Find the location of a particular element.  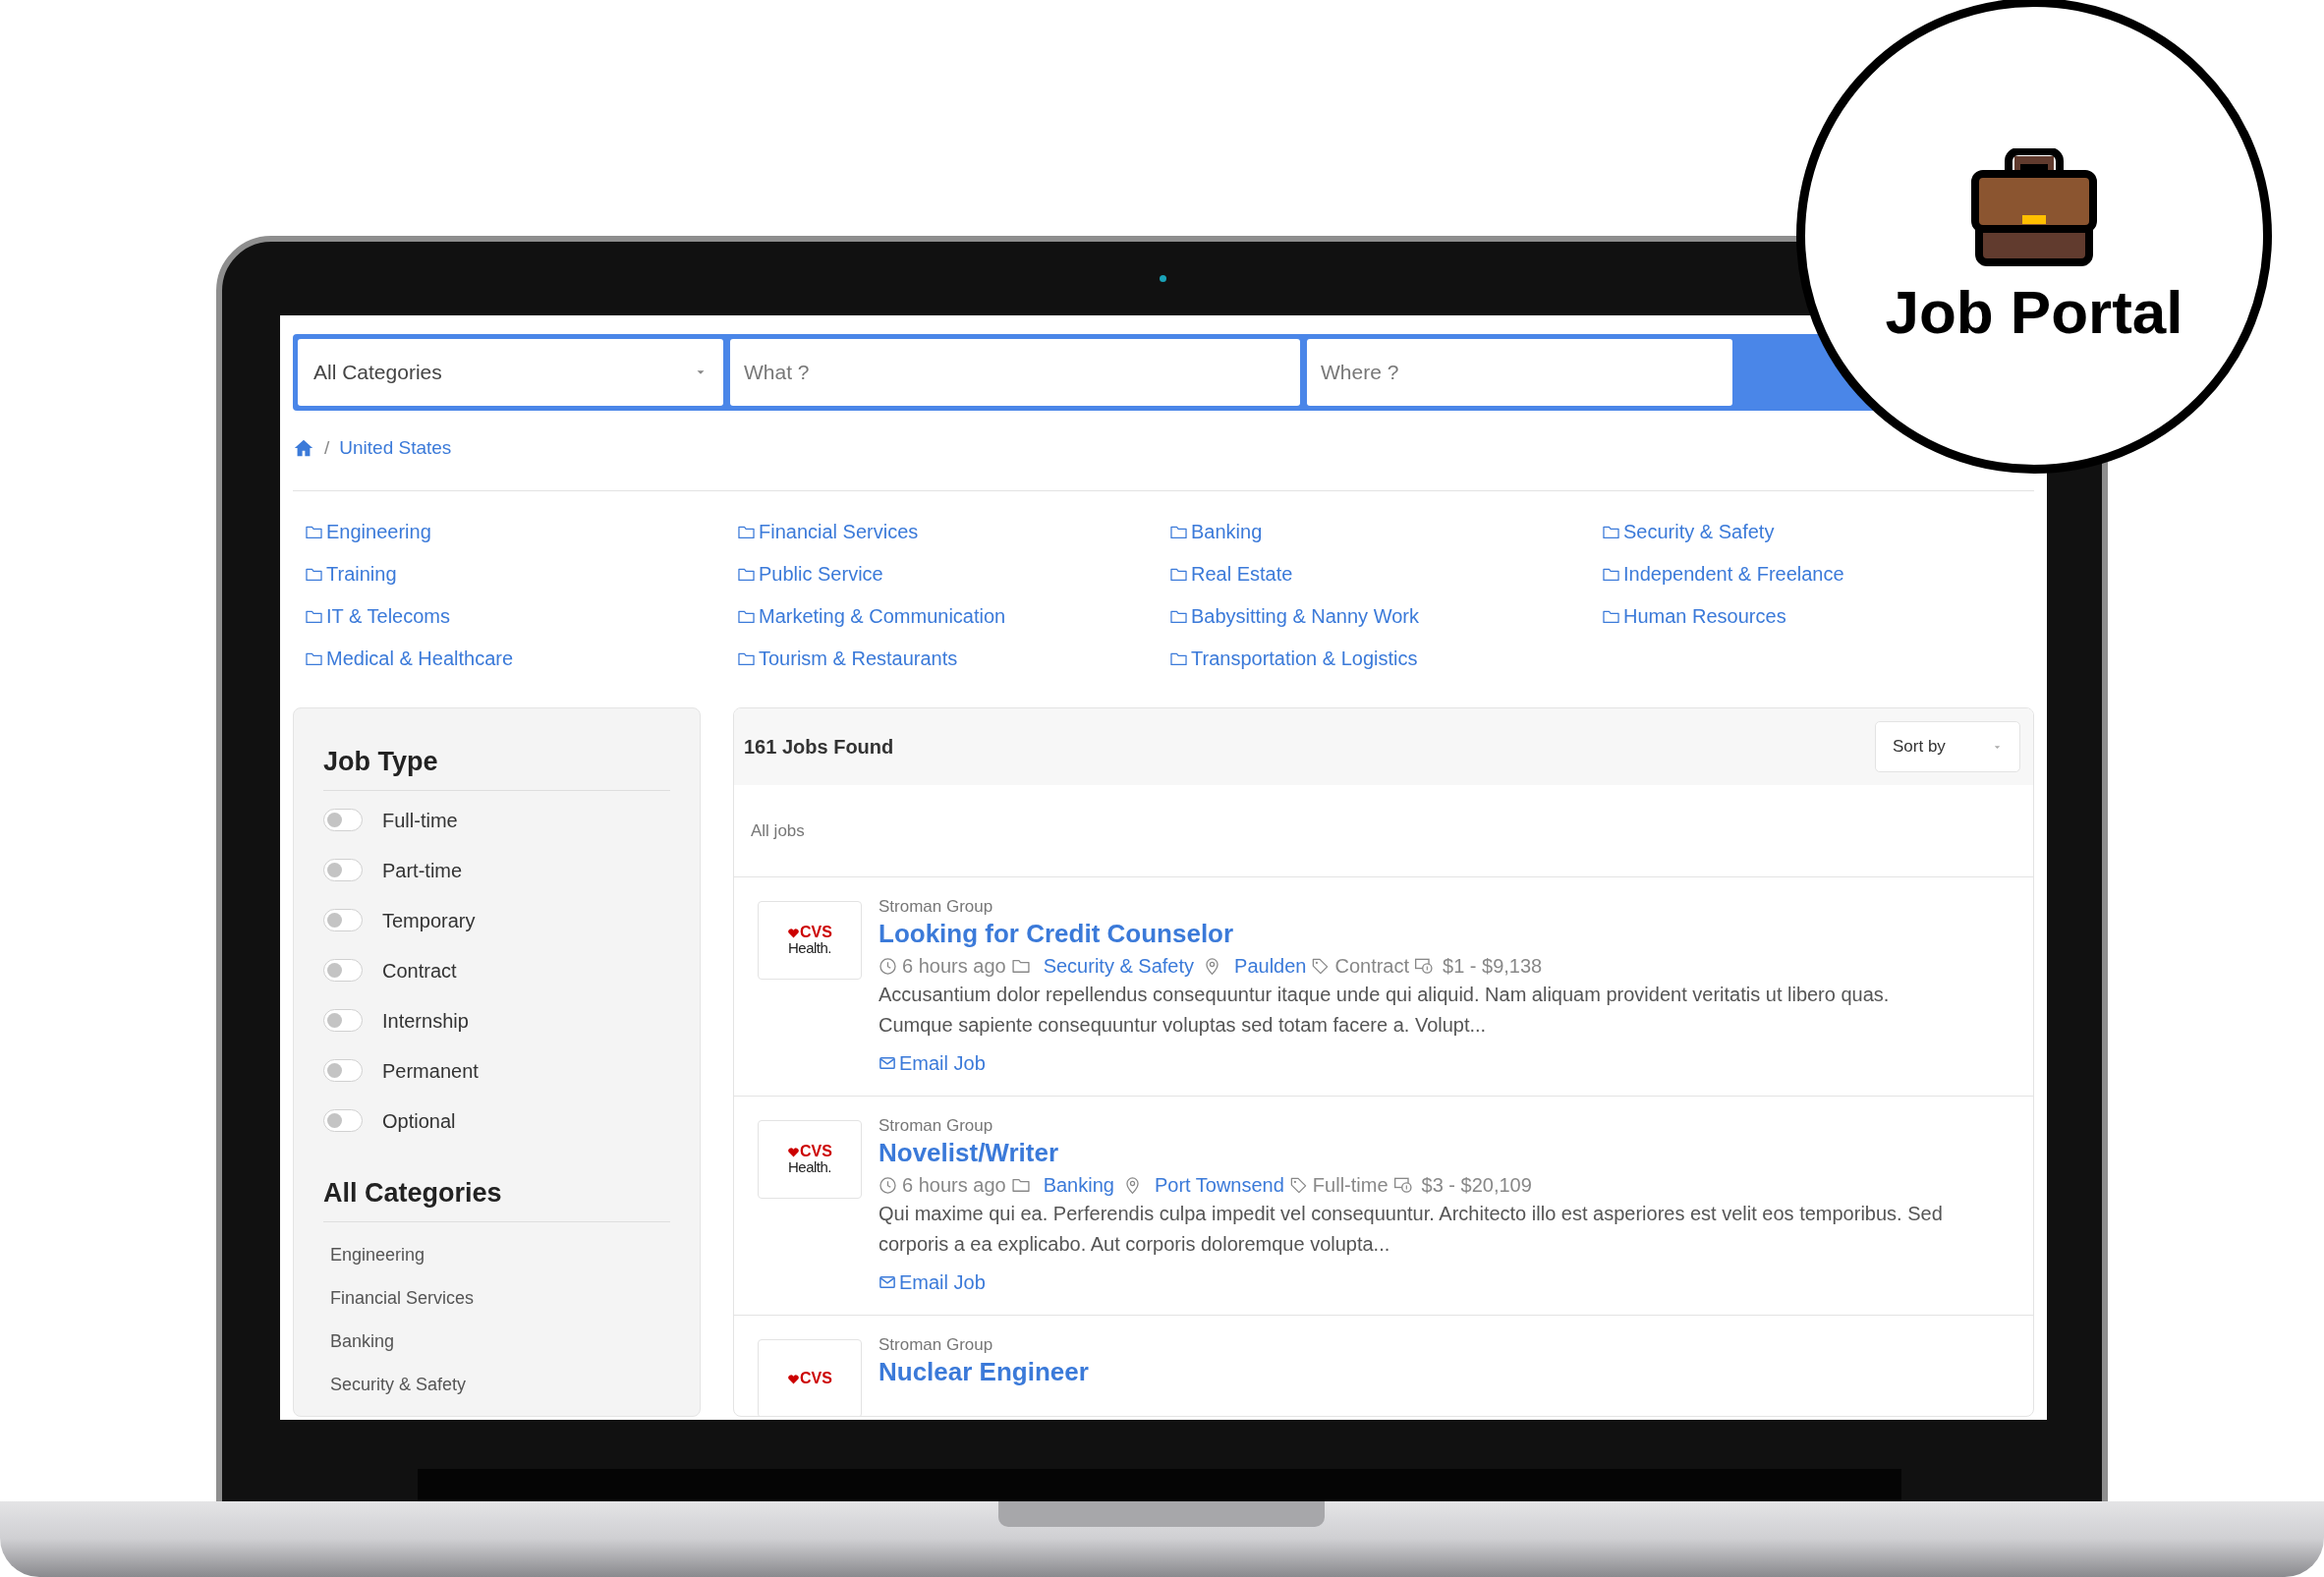

results-subtitle: All jobs is located at coordinates (778, 830).